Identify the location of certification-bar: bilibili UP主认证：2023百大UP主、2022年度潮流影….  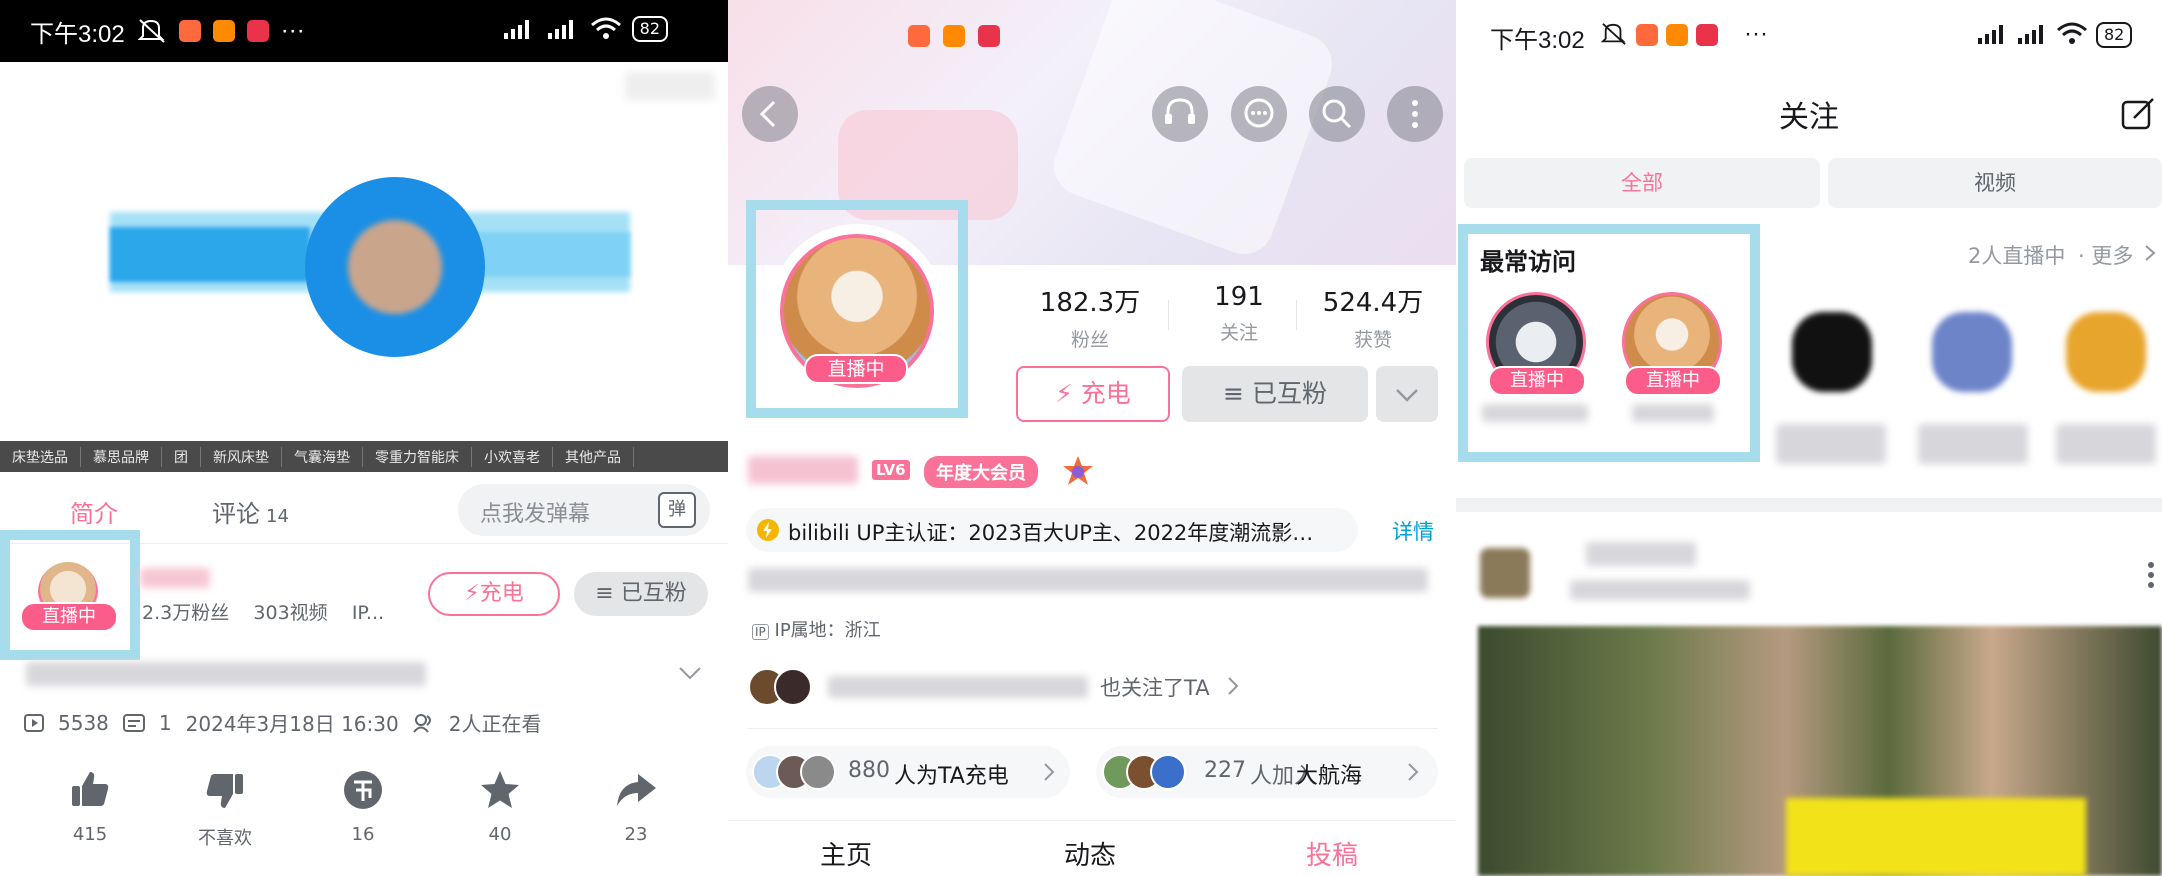
(1052, 530).